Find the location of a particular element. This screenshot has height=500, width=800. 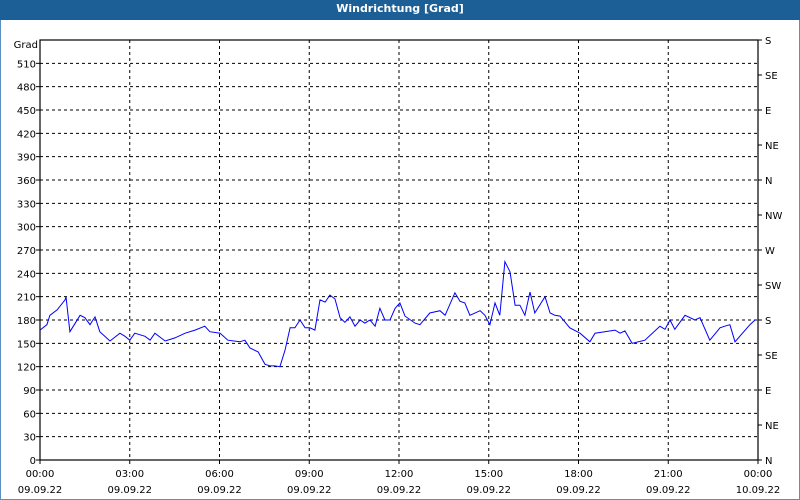

right-tick-label: NW is located at coordinates (773, 216).